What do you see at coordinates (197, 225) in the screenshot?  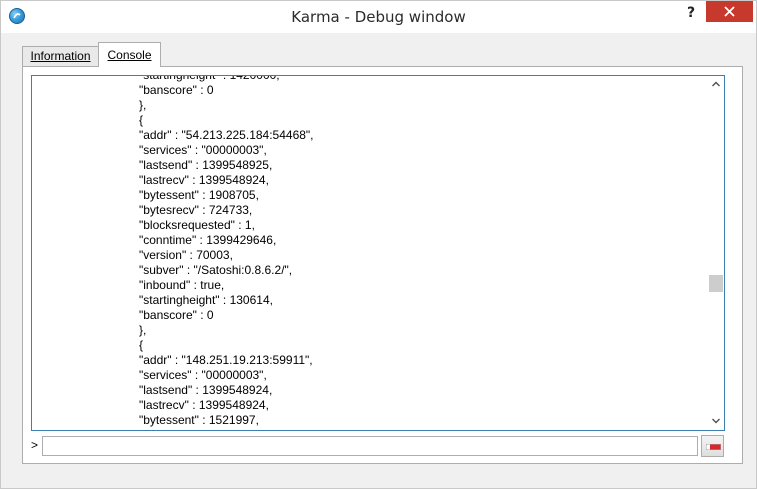 I see `console-line: "blocksrequested" : 1,` at bounding box center [197, 225].